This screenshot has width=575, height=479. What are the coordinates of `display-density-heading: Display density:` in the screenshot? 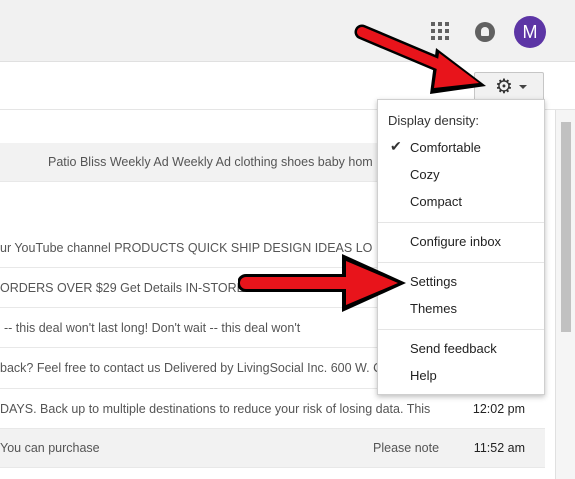 It's located at (434, 120).